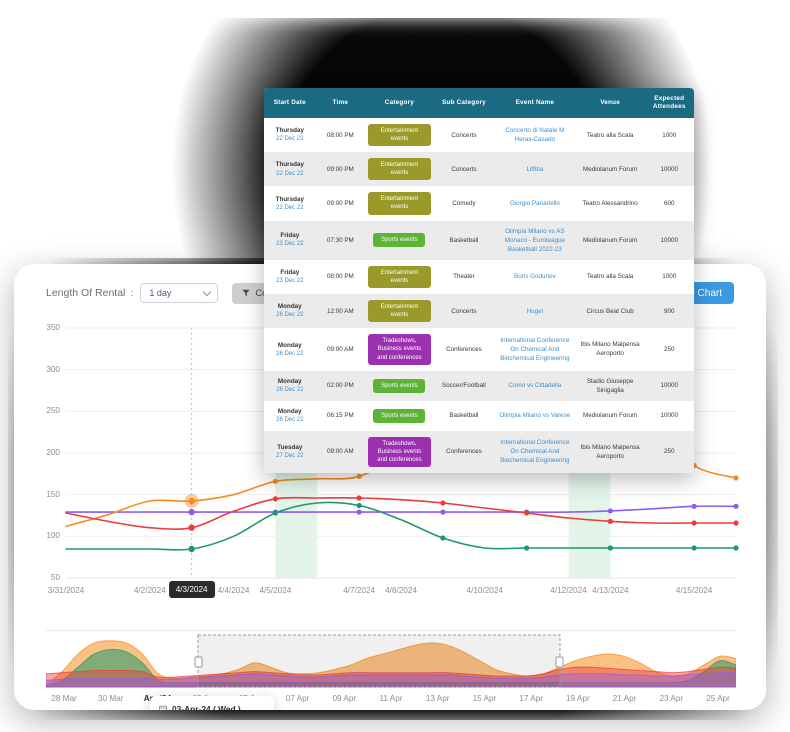 This screenshot has height=732, width=790. I want to click on column-header-event-name: Event Name, so click(535, 103).